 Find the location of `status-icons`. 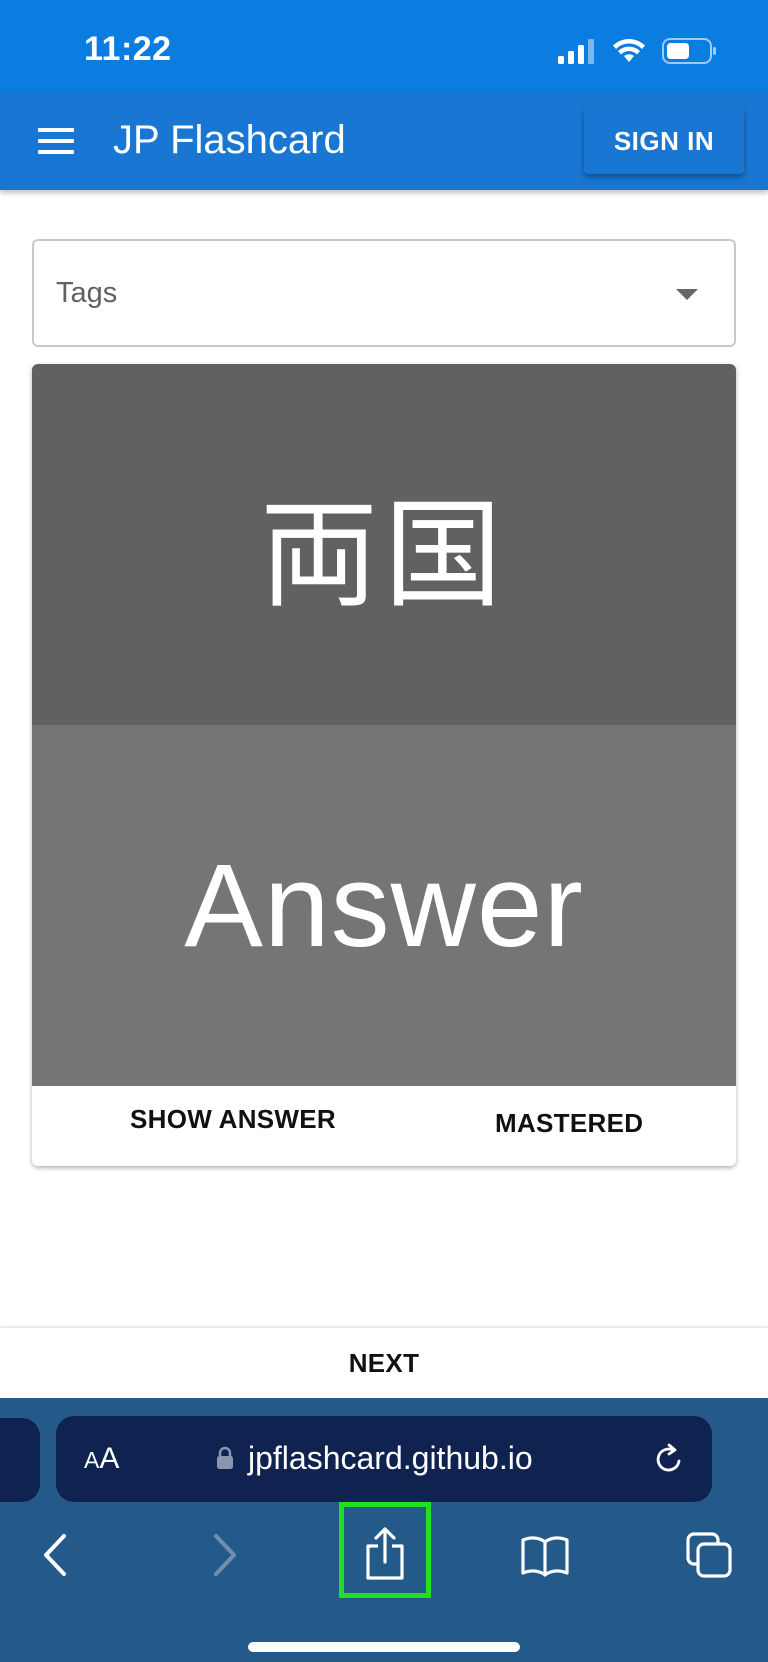

status-icons is located at coordinates (638, 51).